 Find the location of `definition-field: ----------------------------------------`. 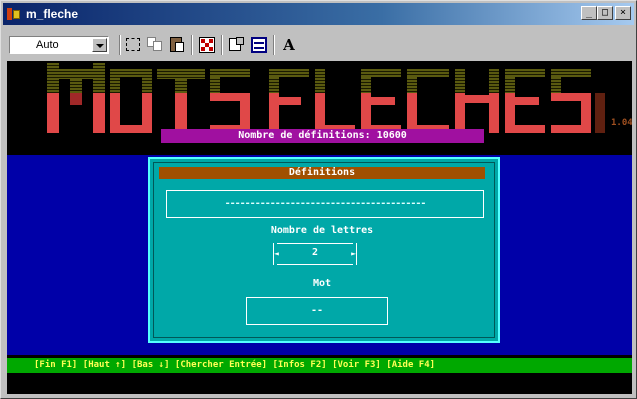

definition-field: ---------------------------------------- is located at coordinates (325, 204).